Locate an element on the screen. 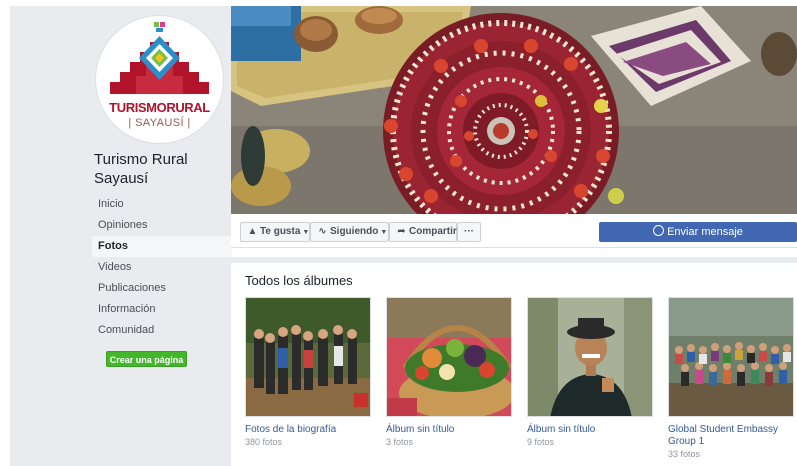 This screenshot has width=797, height=466. album-photo-student-group is located at coordinates (731, 357).